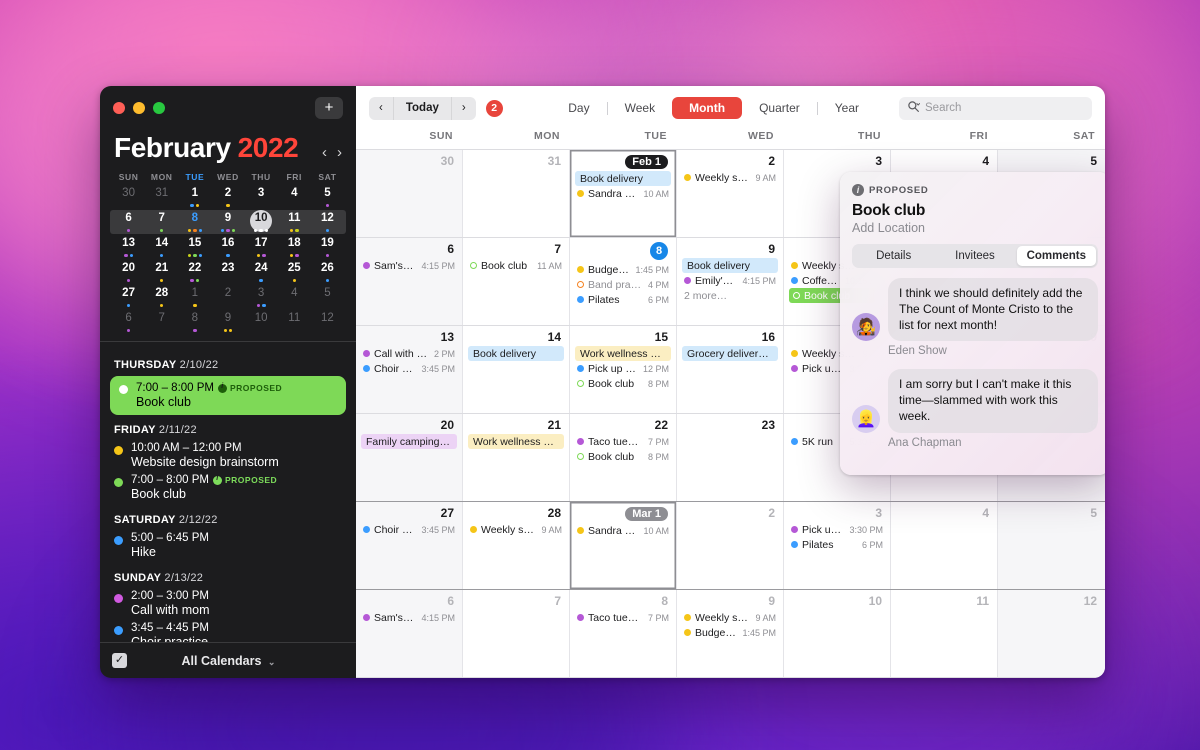  I want to click on mini-day-17: 17, so click(261, 247).